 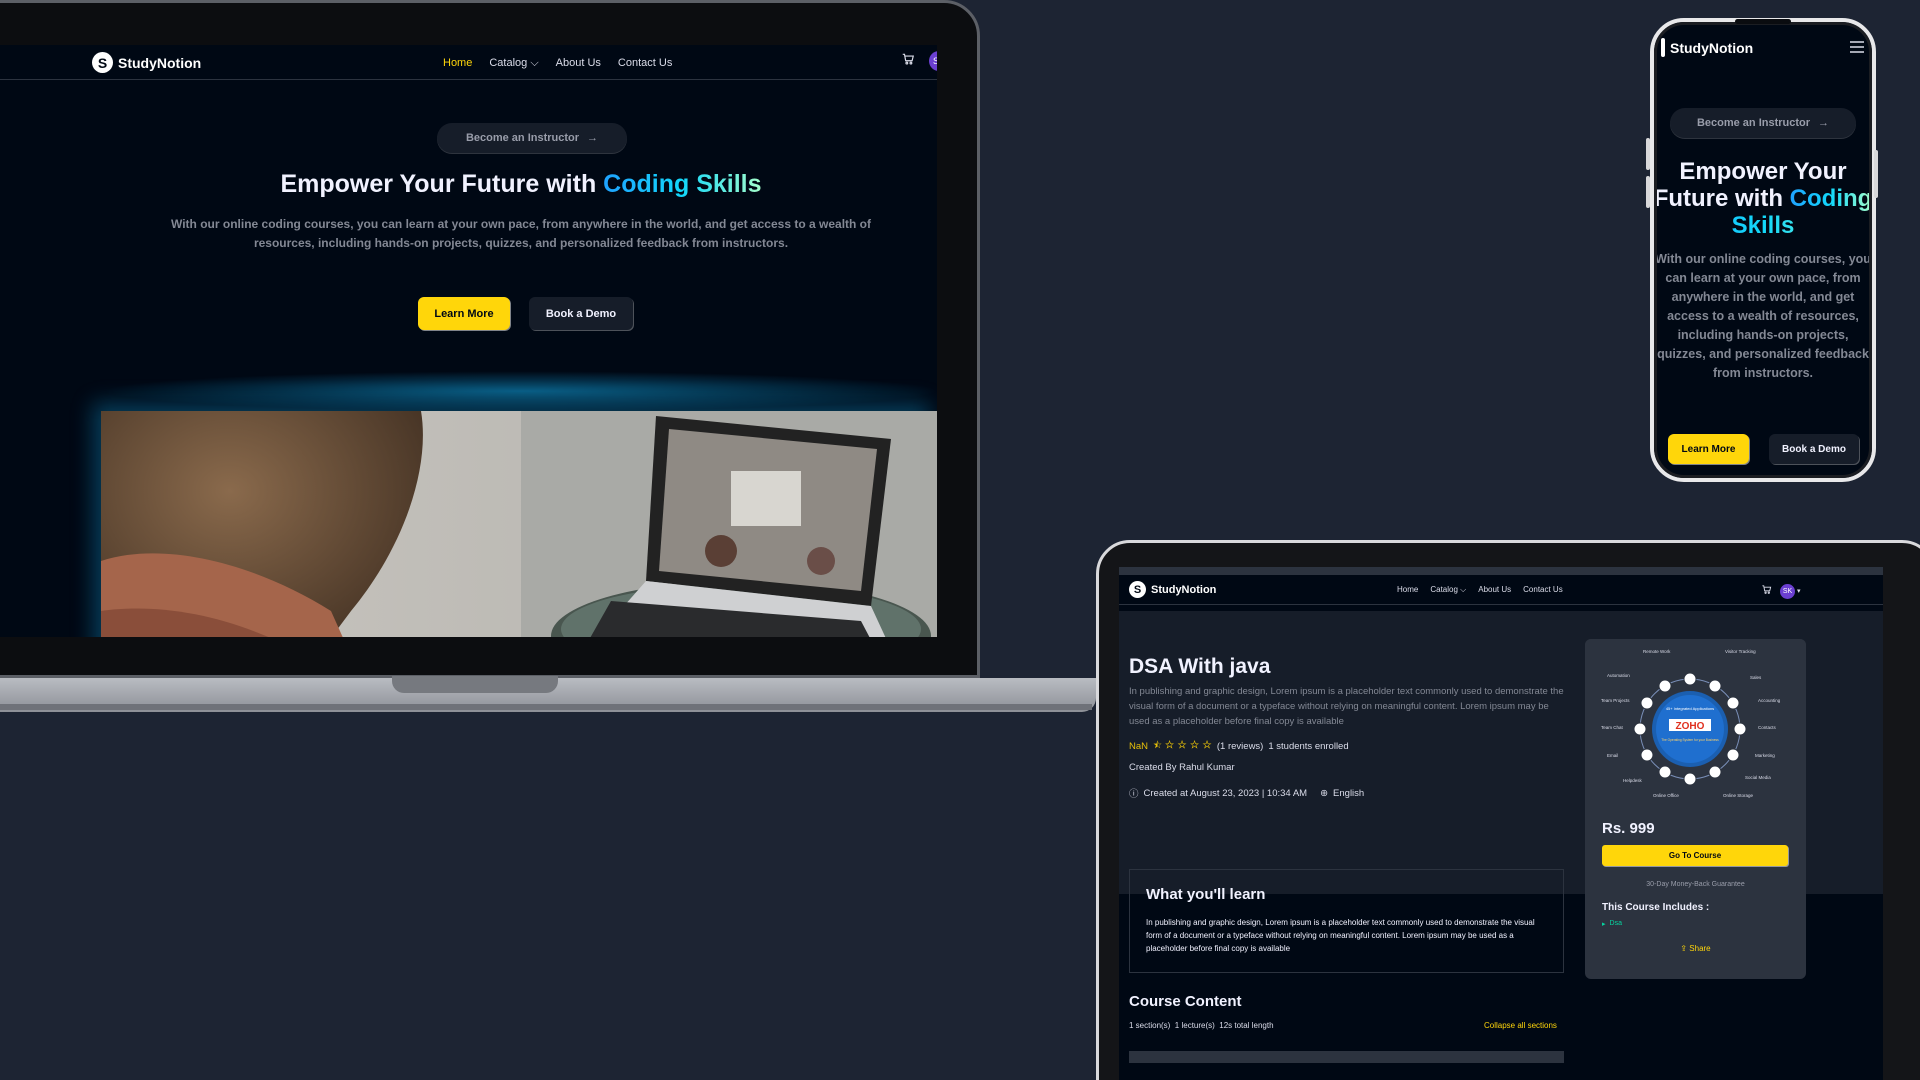 What do you see at coordinates (1134, 794) in the screenshot?
I see `info-icon: ⓘ` at bounding box center [1134, 794].